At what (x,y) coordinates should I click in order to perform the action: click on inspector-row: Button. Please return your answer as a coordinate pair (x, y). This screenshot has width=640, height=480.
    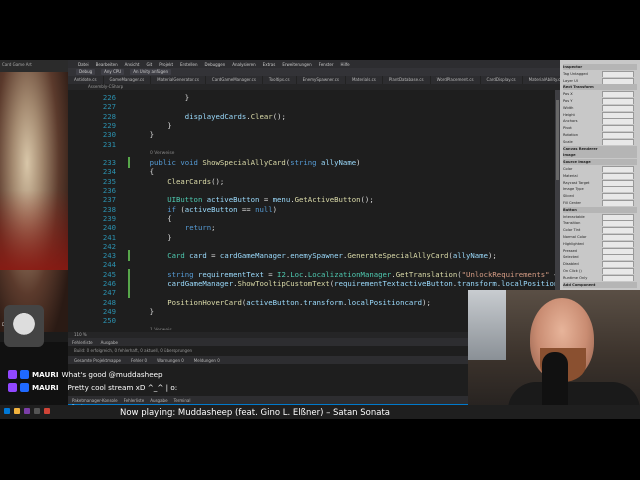
    Looking at the image, I should click on (600, 209).